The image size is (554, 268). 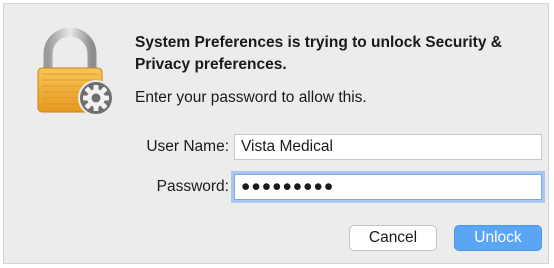 I want to click on password-field, so click(x=388, y=187).